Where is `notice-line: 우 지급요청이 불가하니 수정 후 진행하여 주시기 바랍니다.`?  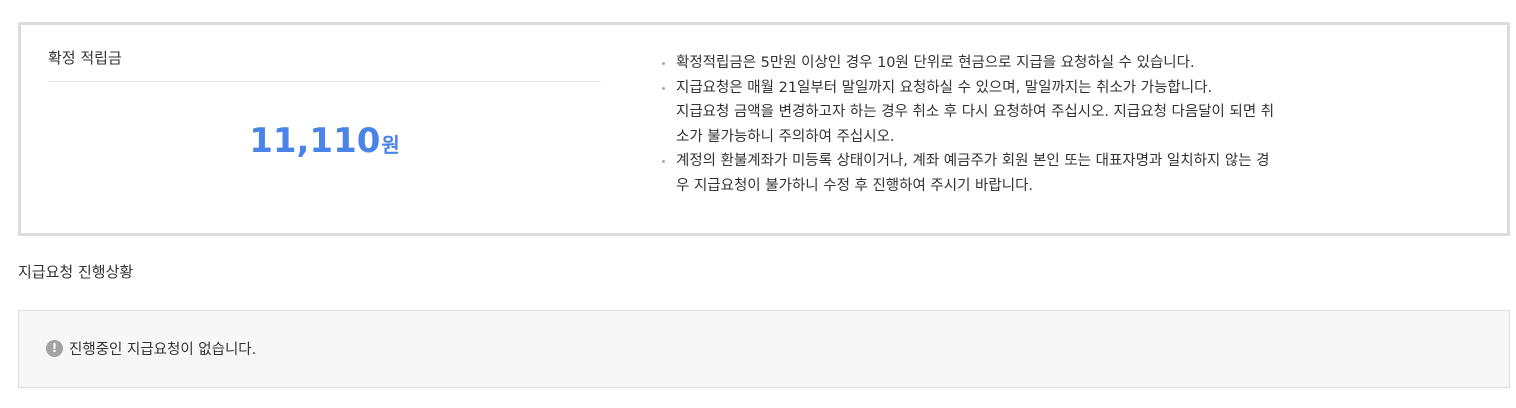 notice-line: 우 지급요청이 불가하니 수정 후 진행하여 주시기 바랍니다. is located at coordinates (855, 185).